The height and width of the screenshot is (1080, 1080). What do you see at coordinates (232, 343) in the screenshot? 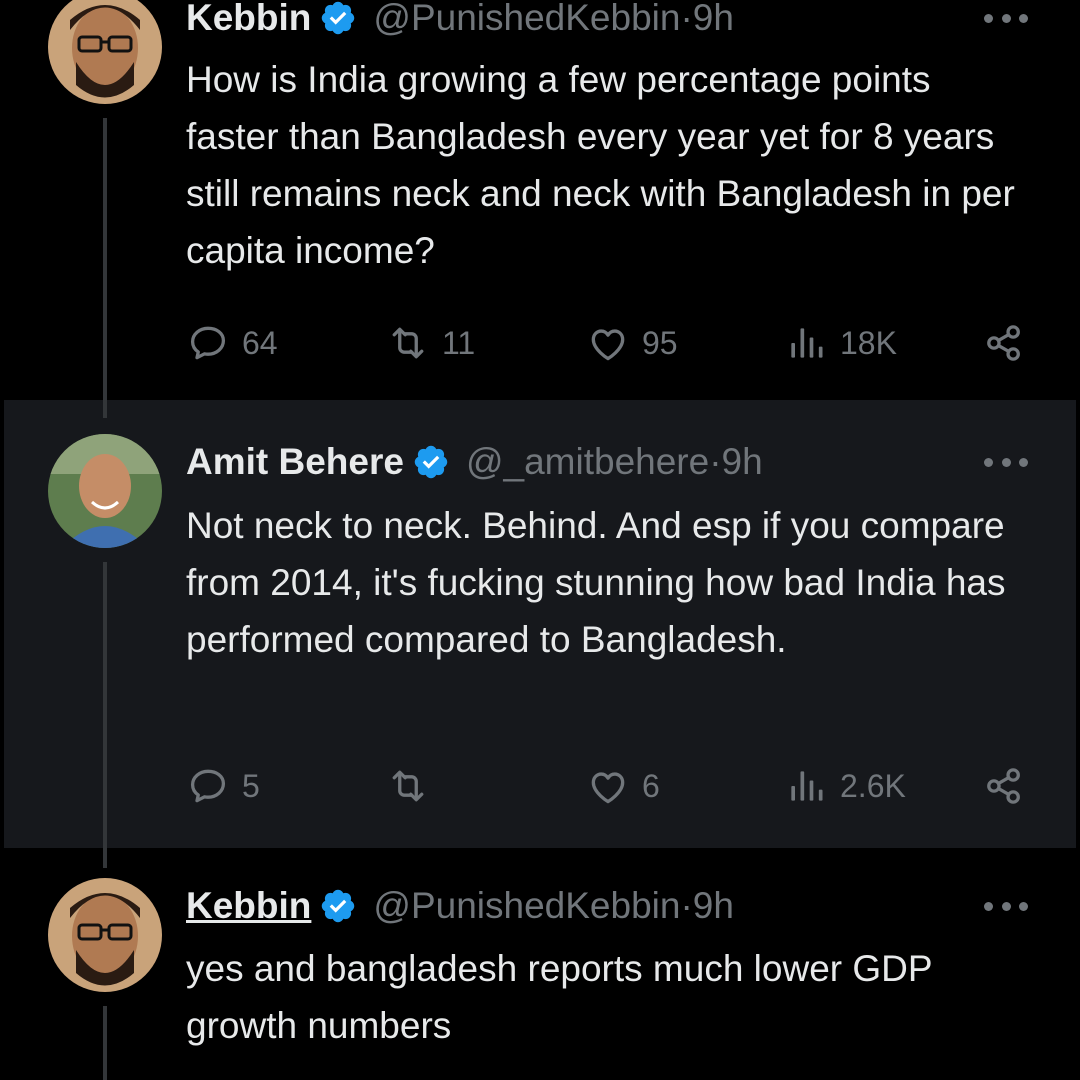
I see `reply-button: 64` at bounding box center [232, 343].